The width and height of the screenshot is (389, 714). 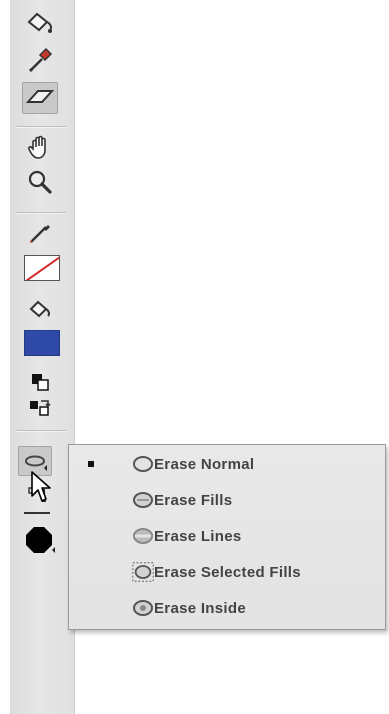 I want to click on erase-fills-icon, so click(x=143, y=500).